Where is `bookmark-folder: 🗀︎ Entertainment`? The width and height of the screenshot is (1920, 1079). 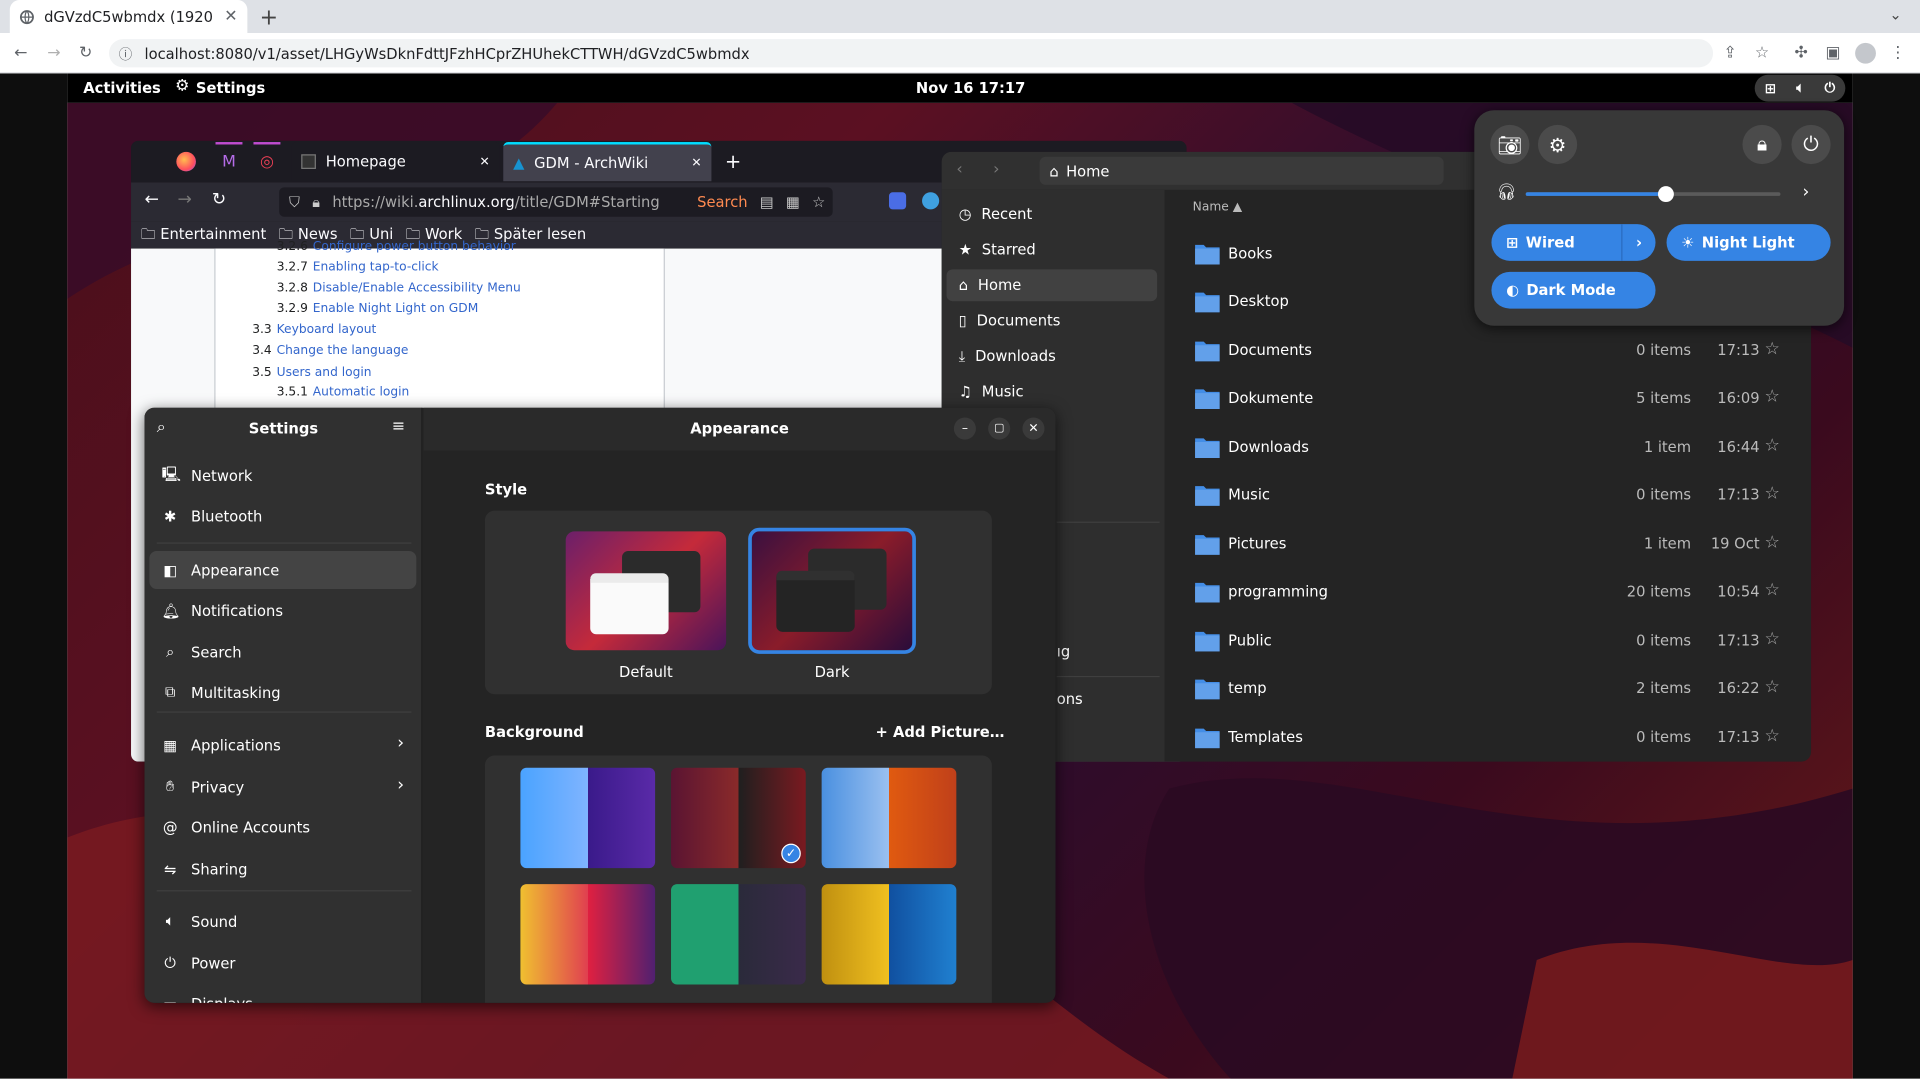 bookmark-folder: 🗀︎ Entertainment is located at coordinates (203, 235).